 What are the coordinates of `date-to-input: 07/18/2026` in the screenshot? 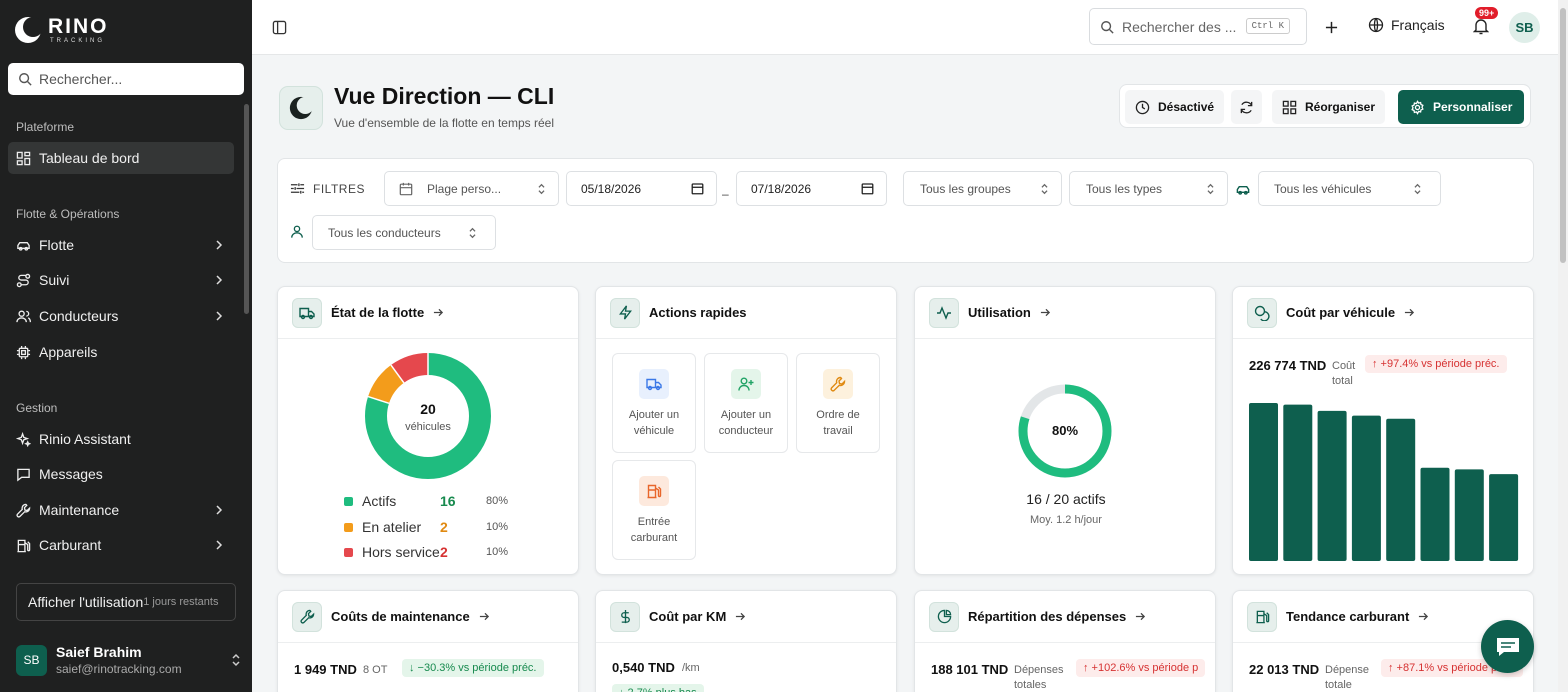 It's located at (811, 188).